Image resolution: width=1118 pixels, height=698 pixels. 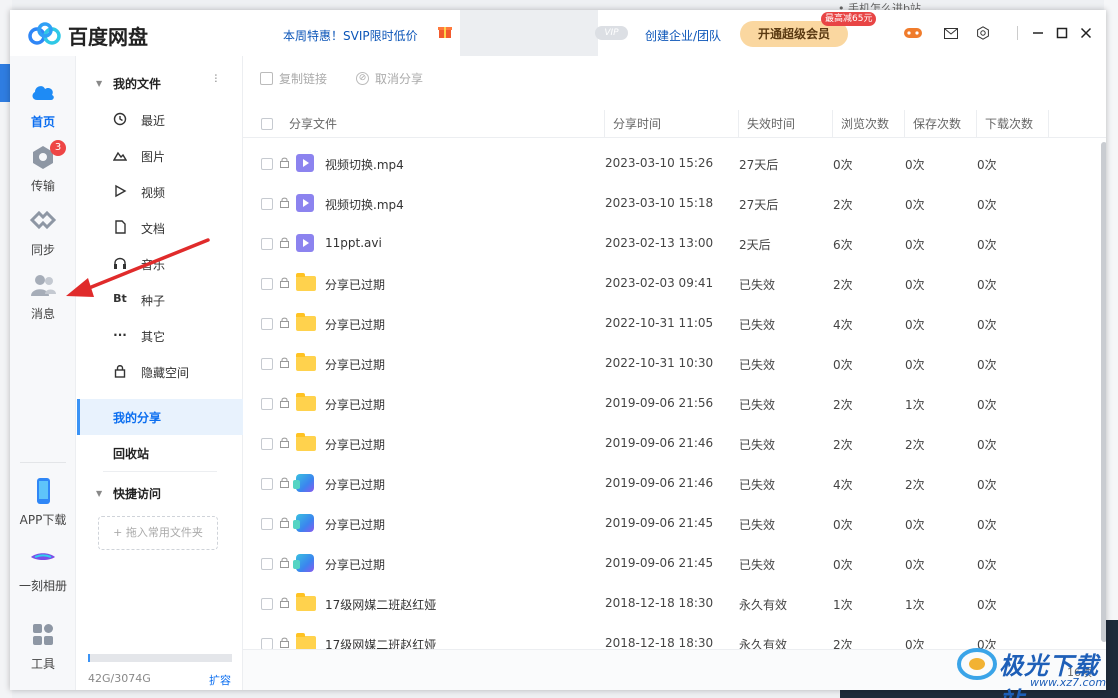 I want to click on quick-access-header: ▼ 快捷访问, so click(x=160, y=494).